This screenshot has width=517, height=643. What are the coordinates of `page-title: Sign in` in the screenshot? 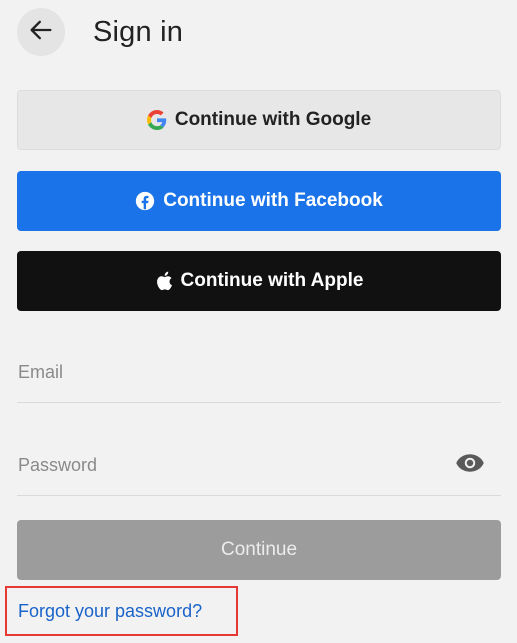 It's located at (138, 31).